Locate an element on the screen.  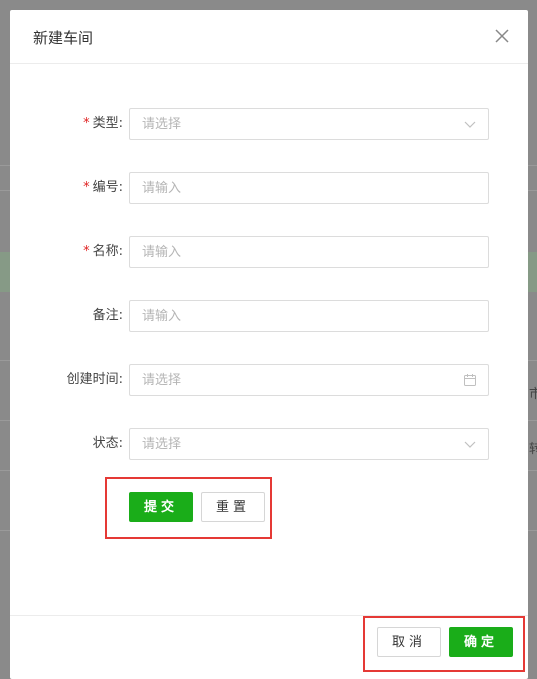
form-row-status: 状态: is located at coordinates (269, 444).